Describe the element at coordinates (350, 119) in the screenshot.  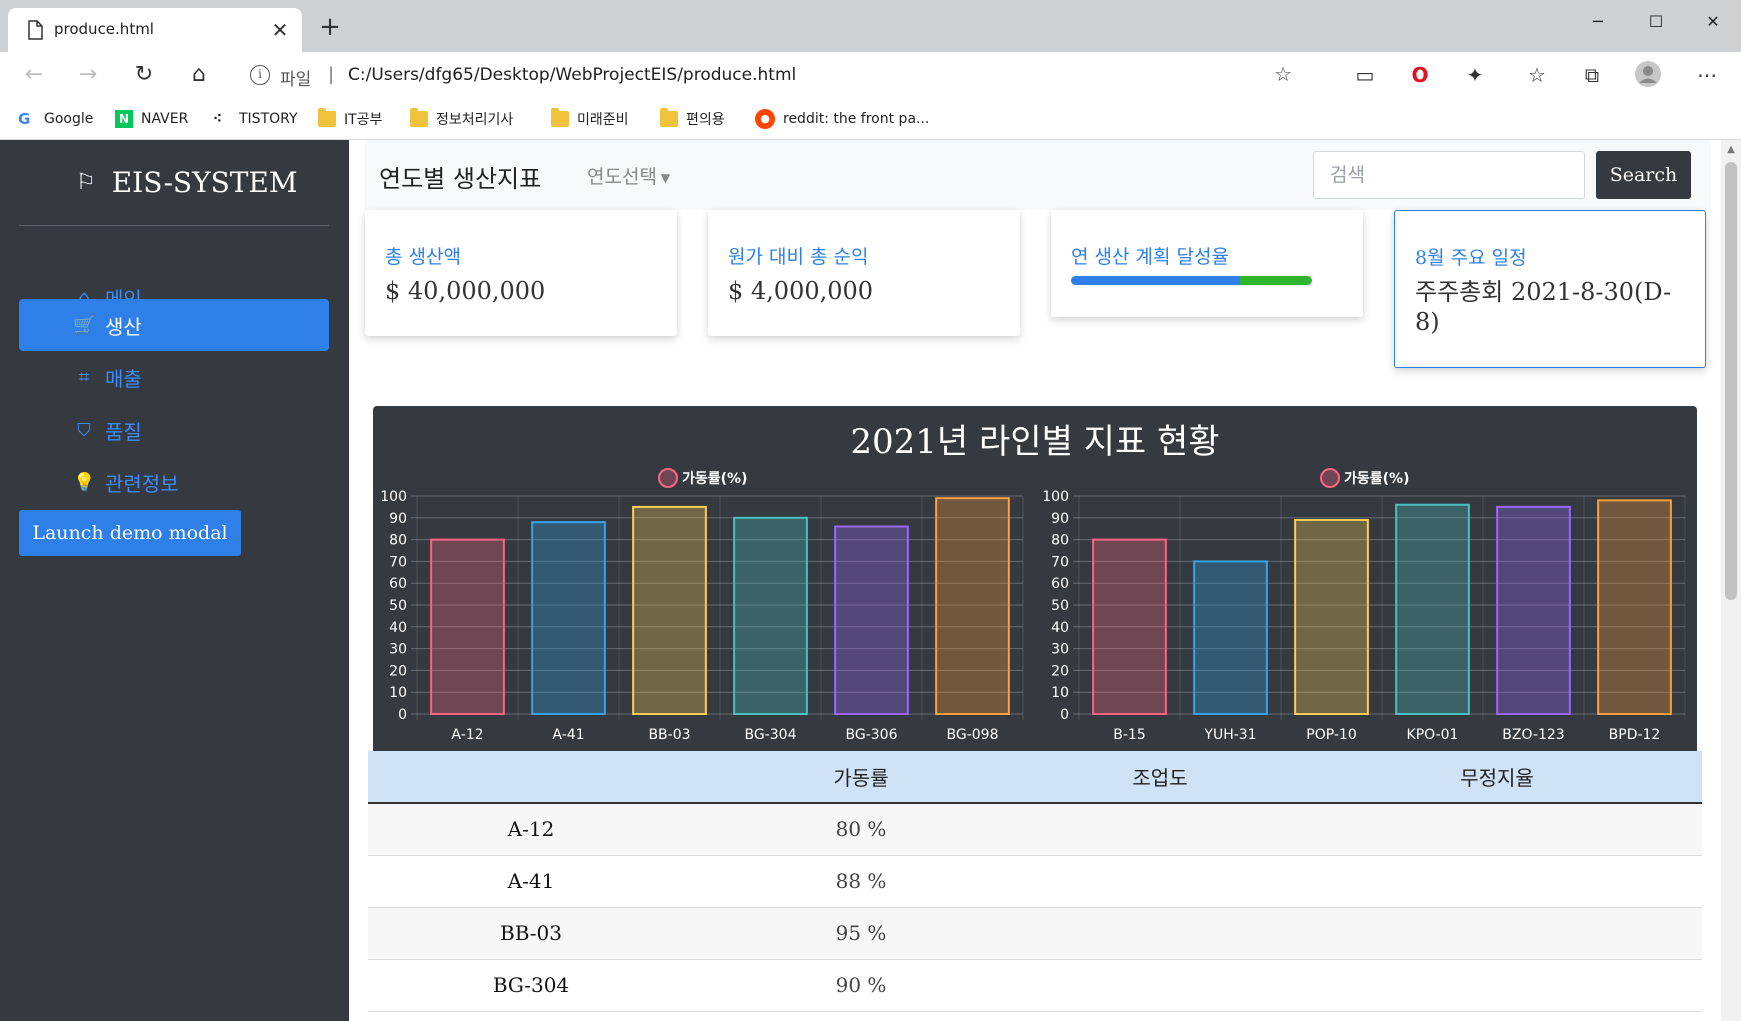
I see `bookmark-folder-it: IT공부` at that location.